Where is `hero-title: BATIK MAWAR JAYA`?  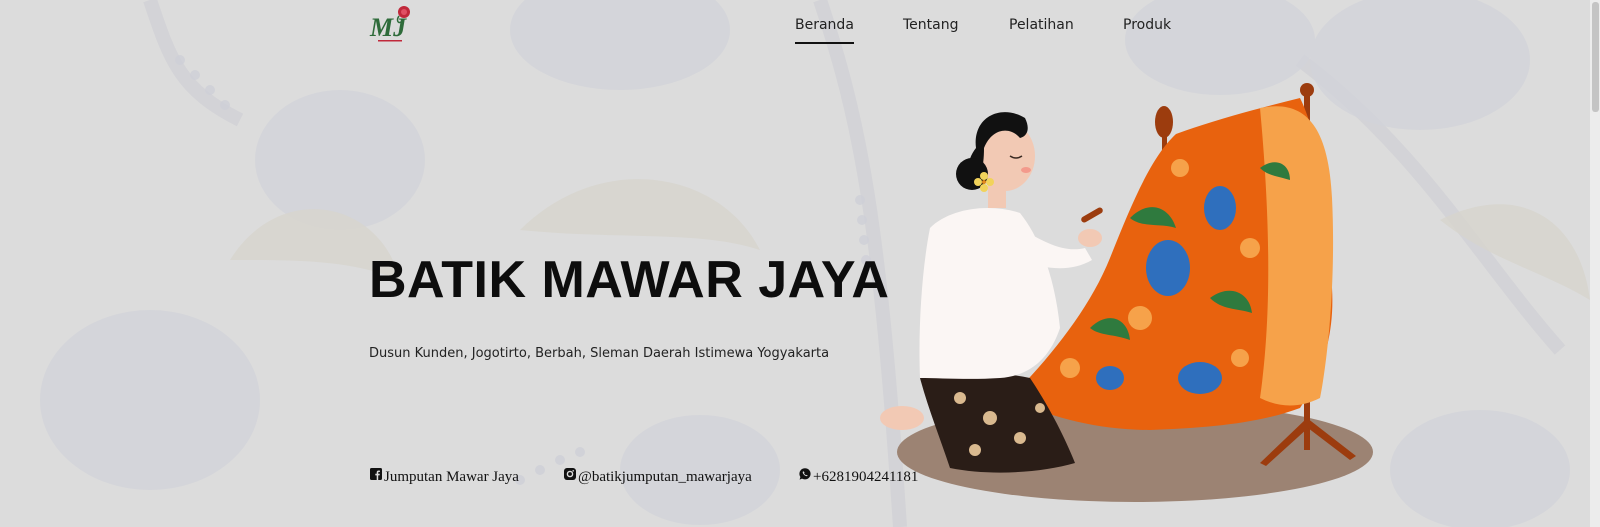
hero-title: BATIK MAWAR JAYA is located at coordinates (629, 280).